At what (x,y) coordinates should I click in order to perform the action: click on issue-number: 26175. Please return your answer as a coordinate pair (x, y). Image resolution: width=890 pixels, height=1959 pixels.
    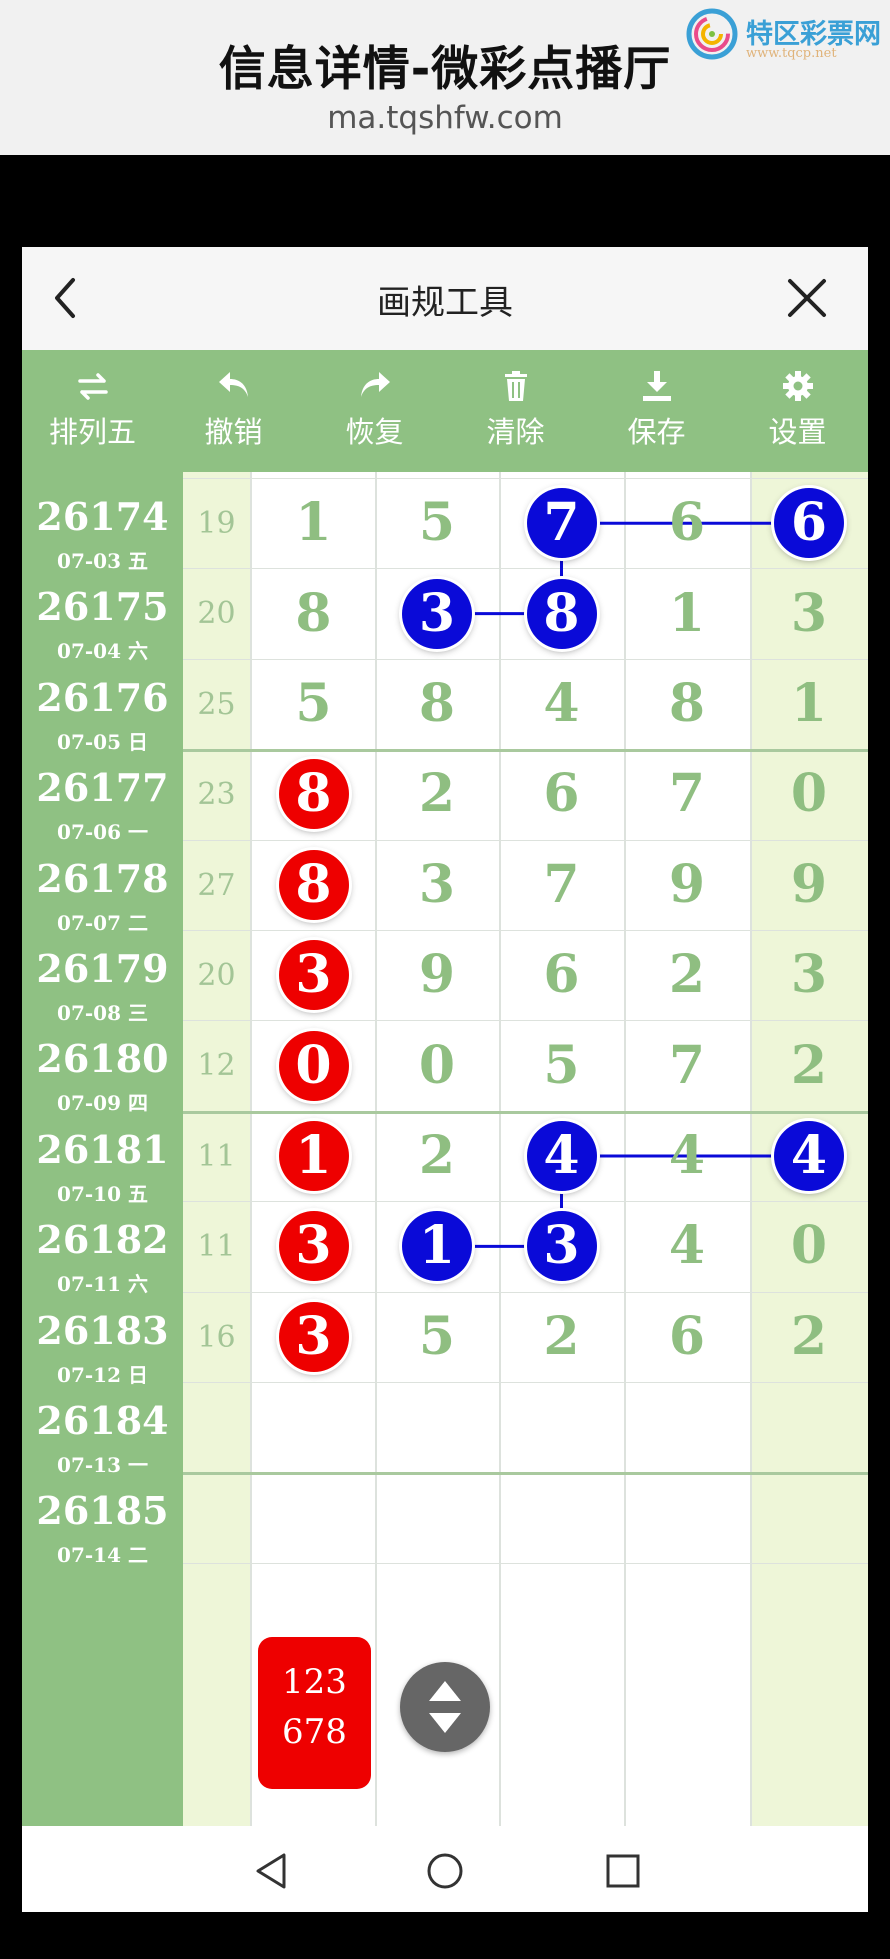
    Looking at the image, I should click on (102, 607).